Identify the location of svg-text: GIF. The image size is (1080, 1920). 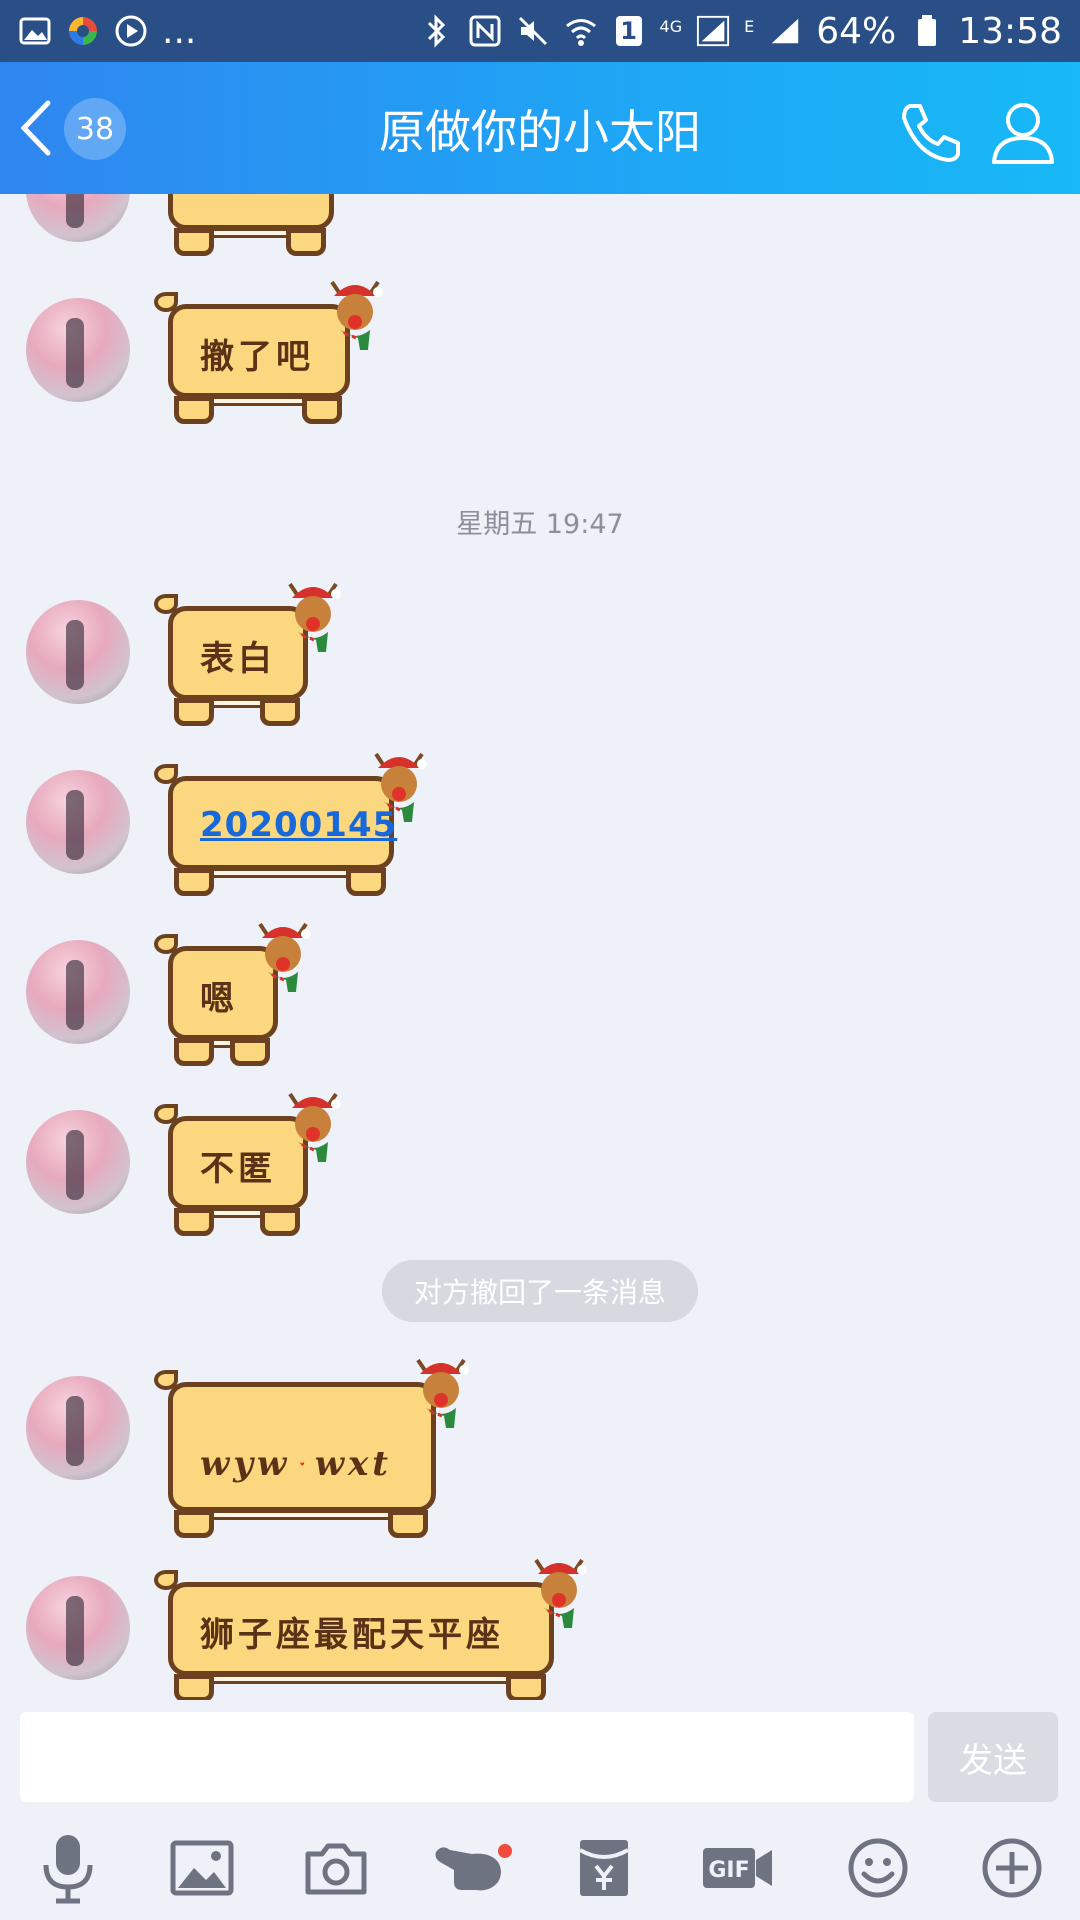
(728, 1870).